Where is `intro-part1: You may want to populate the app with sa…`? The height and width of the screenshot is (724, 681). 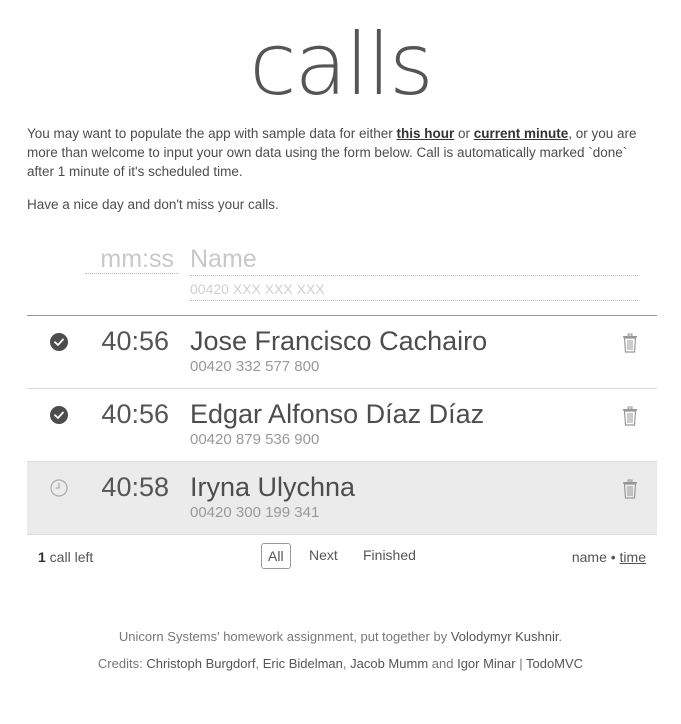
intro-part1: You may want to populate the app with sa… is located at coordinates (212, 133).